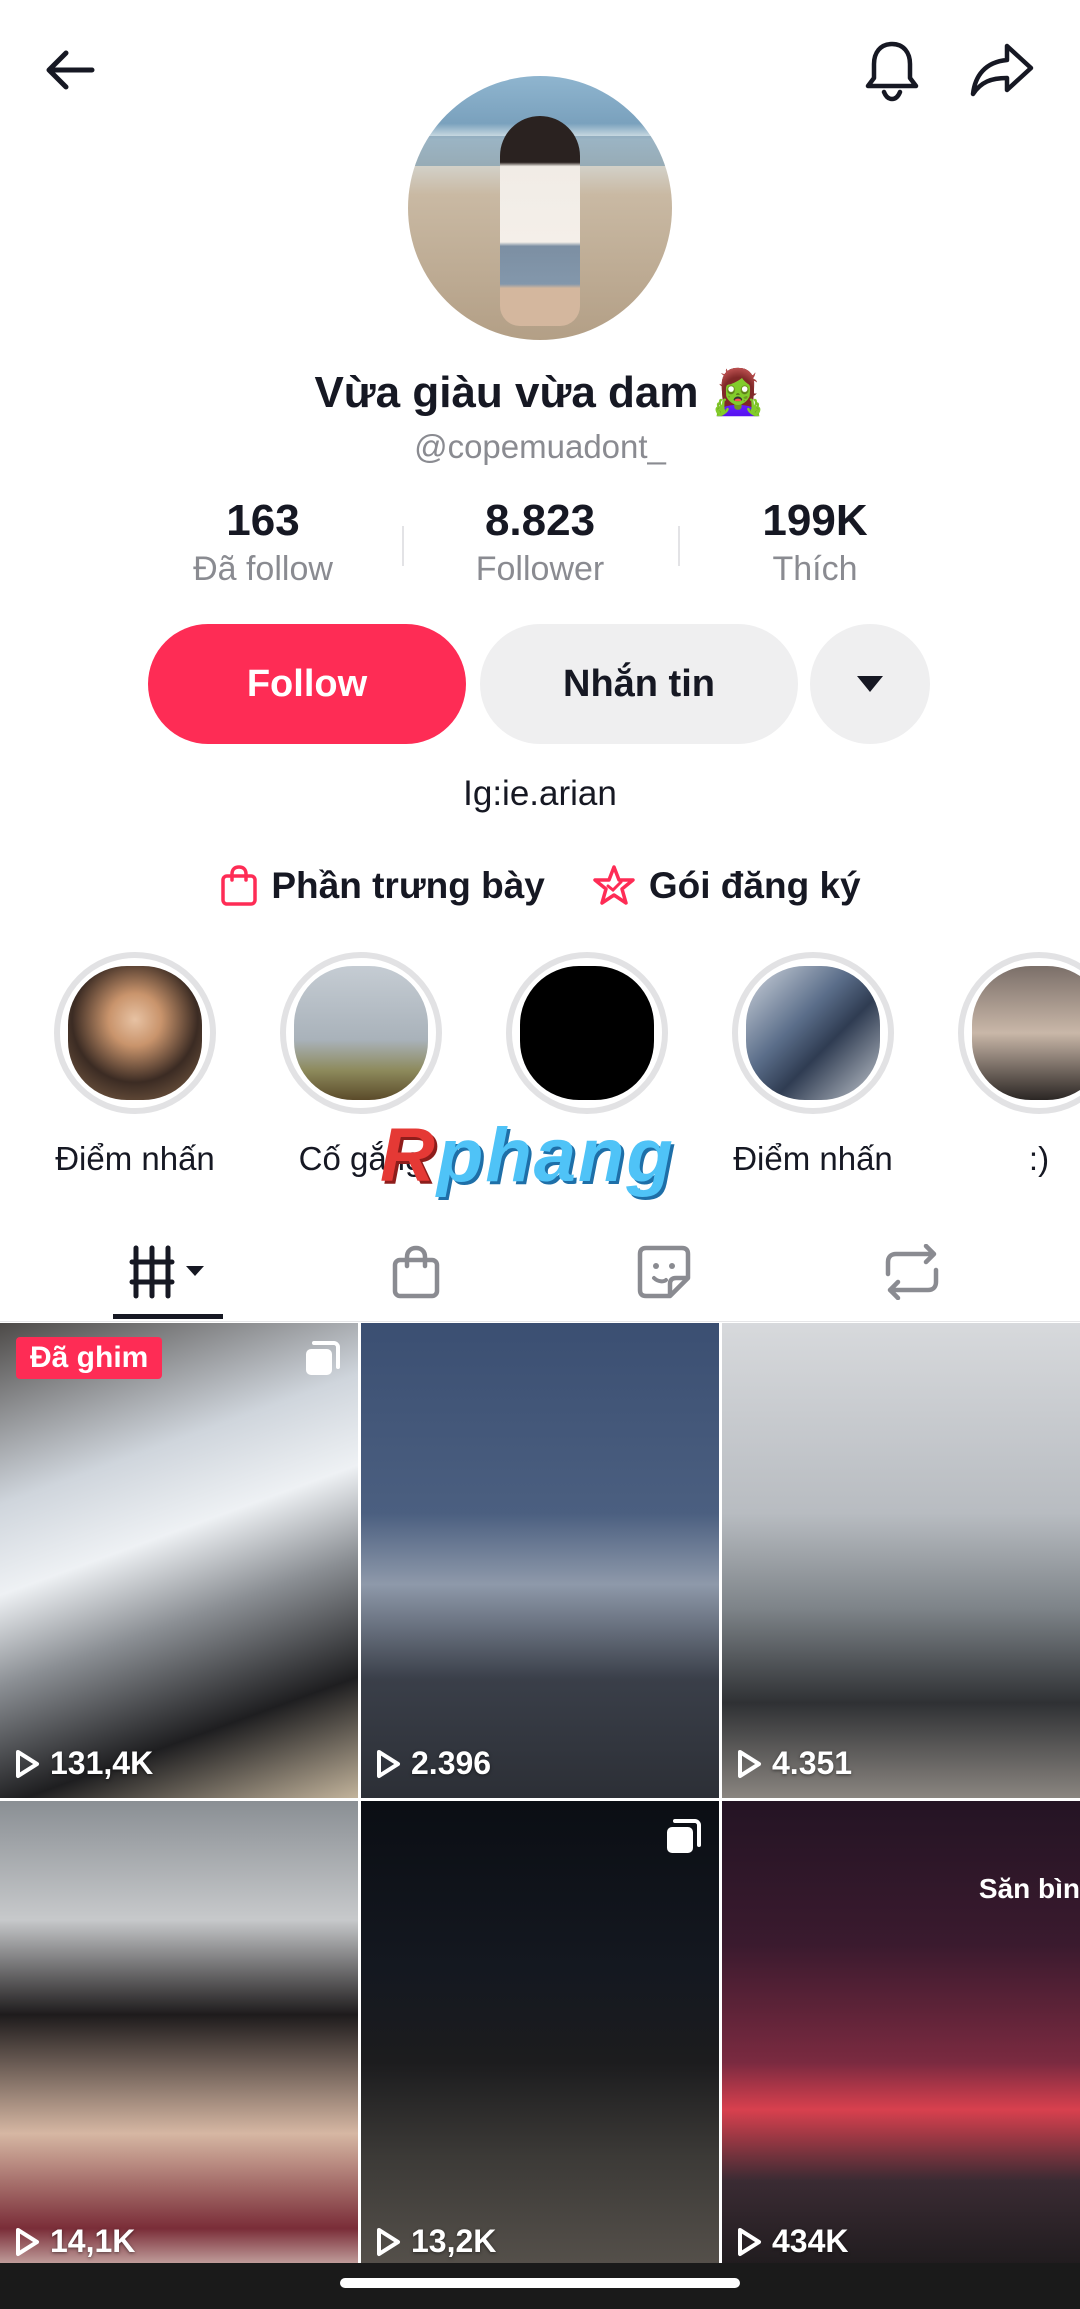 The width and height of the screenshot is (1080, 2309). I want to click on stat-followers-value: 8.823, so click(540, 520).